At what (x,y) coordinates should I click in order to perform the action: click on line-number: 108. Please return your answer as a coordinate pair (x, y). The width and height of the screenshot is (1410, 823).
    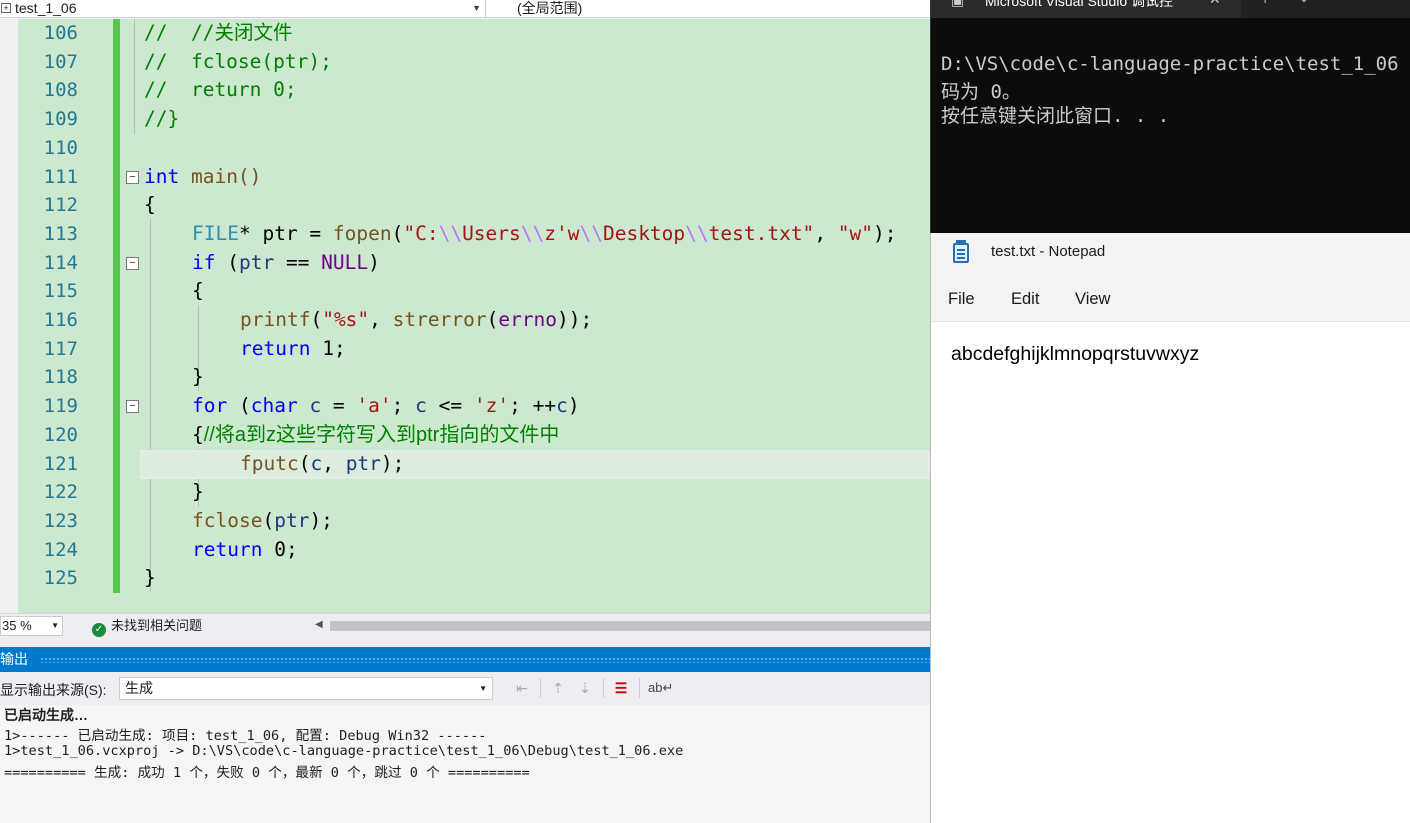
    Looking at the image, I should click on (60, 90).